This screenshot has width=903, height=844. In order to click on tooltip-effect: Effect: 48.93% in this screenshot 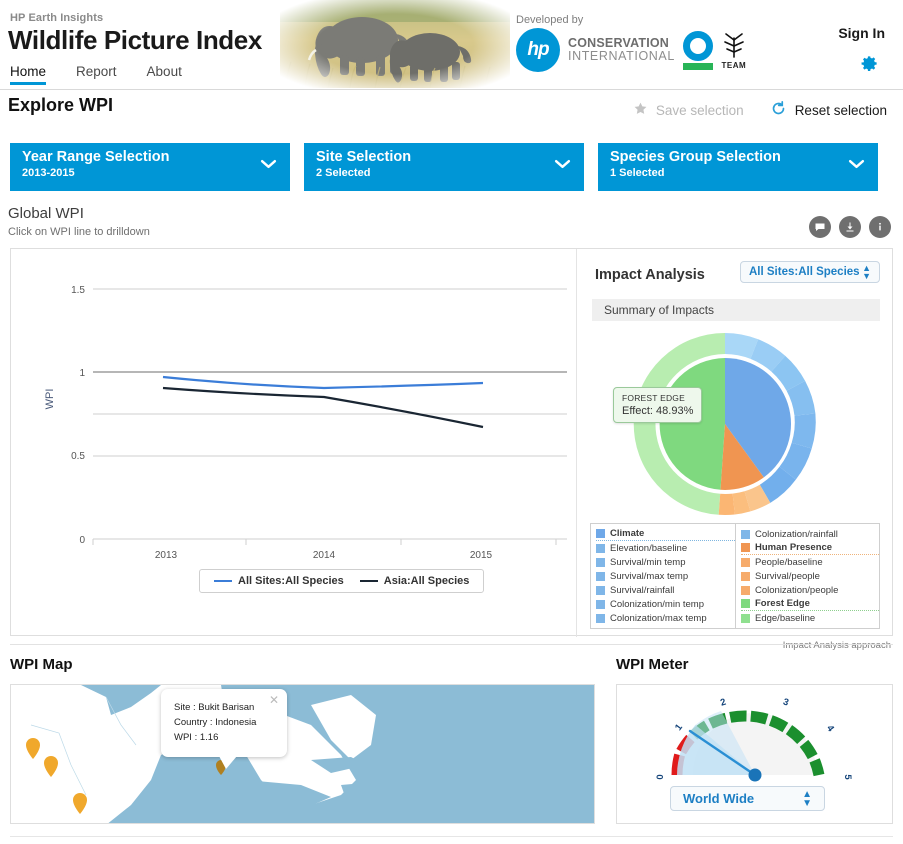, I will do `click(658, 411)`.